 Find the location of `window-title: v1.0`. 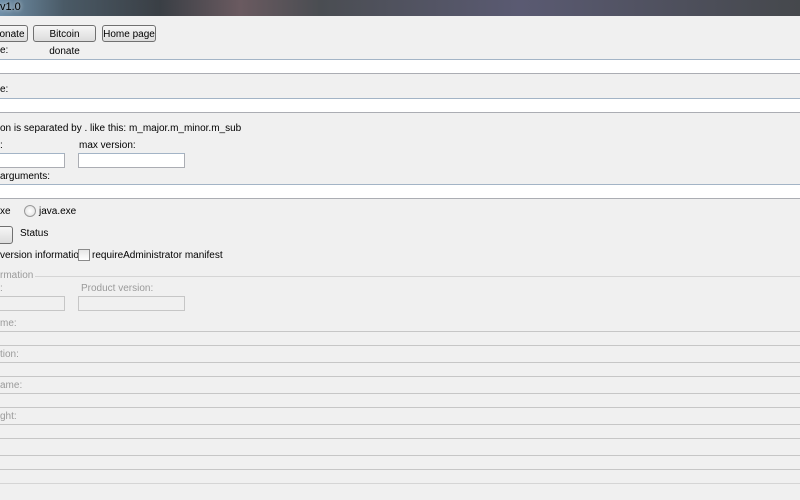

window-title: v1.0 is located at coordinates (10, 7).